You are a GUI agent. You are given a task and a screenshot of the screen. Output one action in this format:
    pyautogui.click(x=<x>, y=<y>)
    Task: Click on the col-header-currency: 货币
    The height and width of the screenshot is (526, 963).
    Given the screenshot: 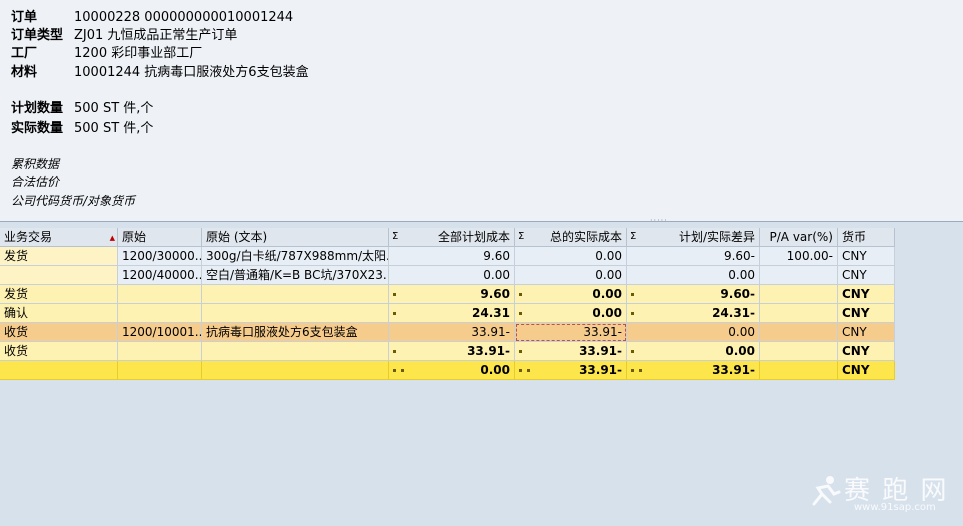 What is the action you would take?
    pyautogui.click(x=866, y=237)
    